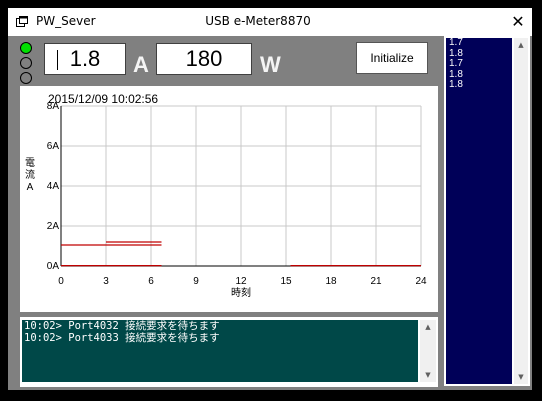 The image size is (542, 401). What do you see at coordinates (53, 146) in the screenshot?
I see `y-tick-label: 6A` at bounding box center [53, 146].